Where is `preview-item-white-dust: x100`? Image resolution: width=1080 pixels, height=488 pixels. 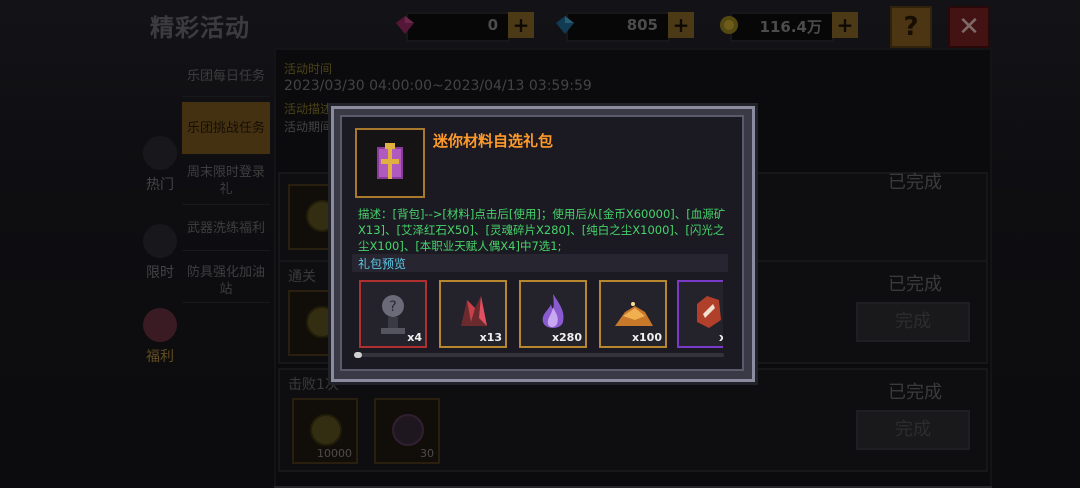 preview-item-white-dust: x100 is located at coordinates (633, 314).